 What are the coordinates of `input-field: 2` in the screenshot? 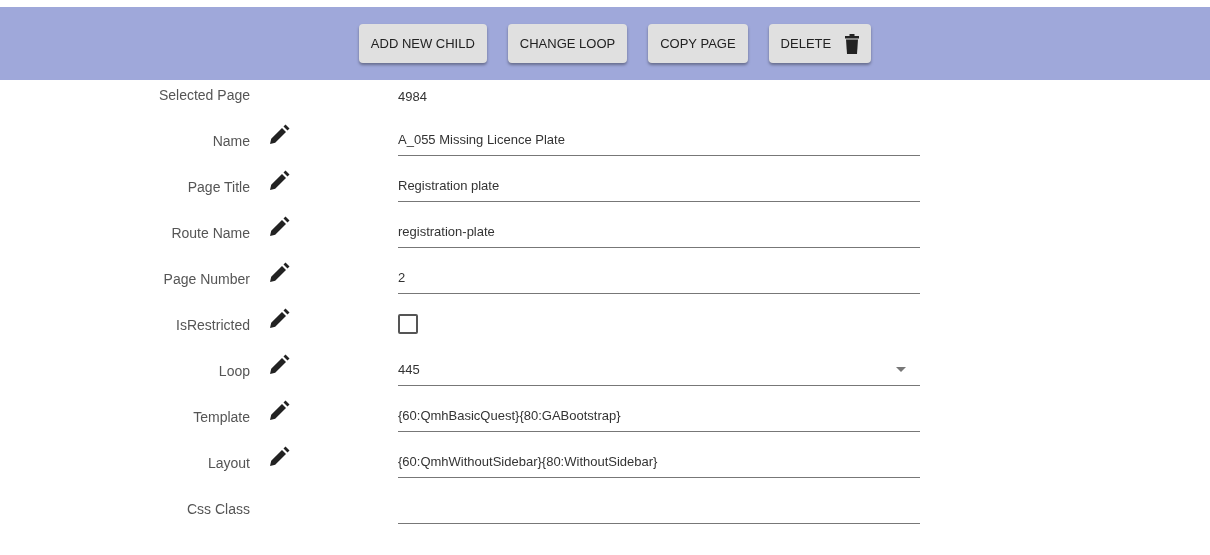 It's located at (659, 278).